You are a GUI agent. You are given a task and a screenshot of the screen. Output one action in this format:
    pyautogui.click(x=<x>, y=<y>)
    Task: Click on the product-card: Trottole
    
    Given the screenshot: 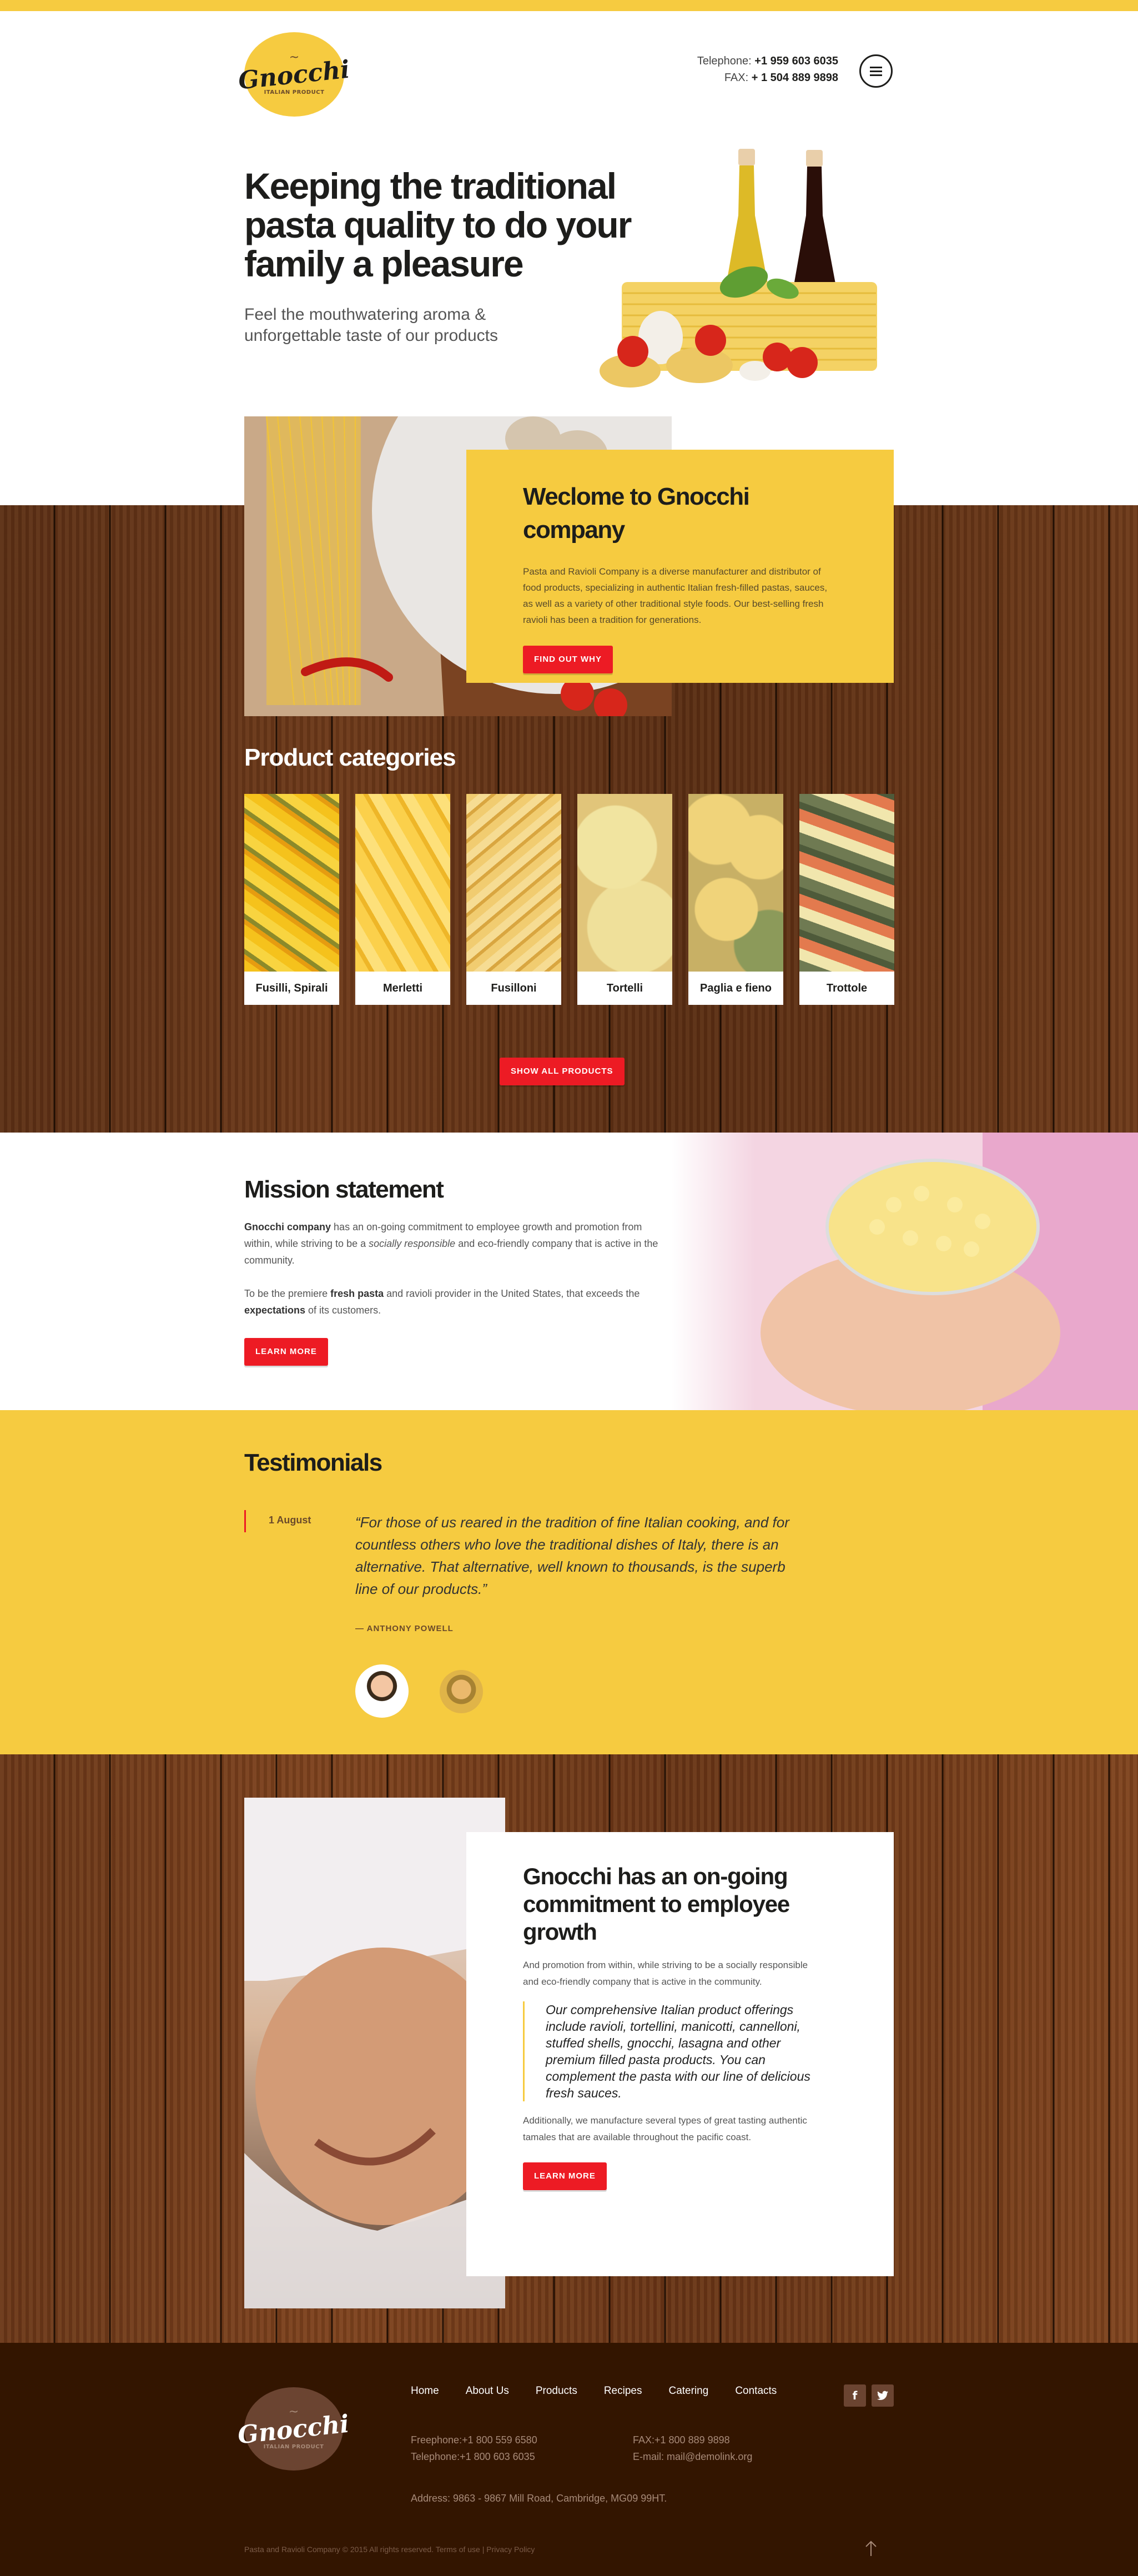 What is the action you would take?
    pyautogui.click(x=847, y=900)
    